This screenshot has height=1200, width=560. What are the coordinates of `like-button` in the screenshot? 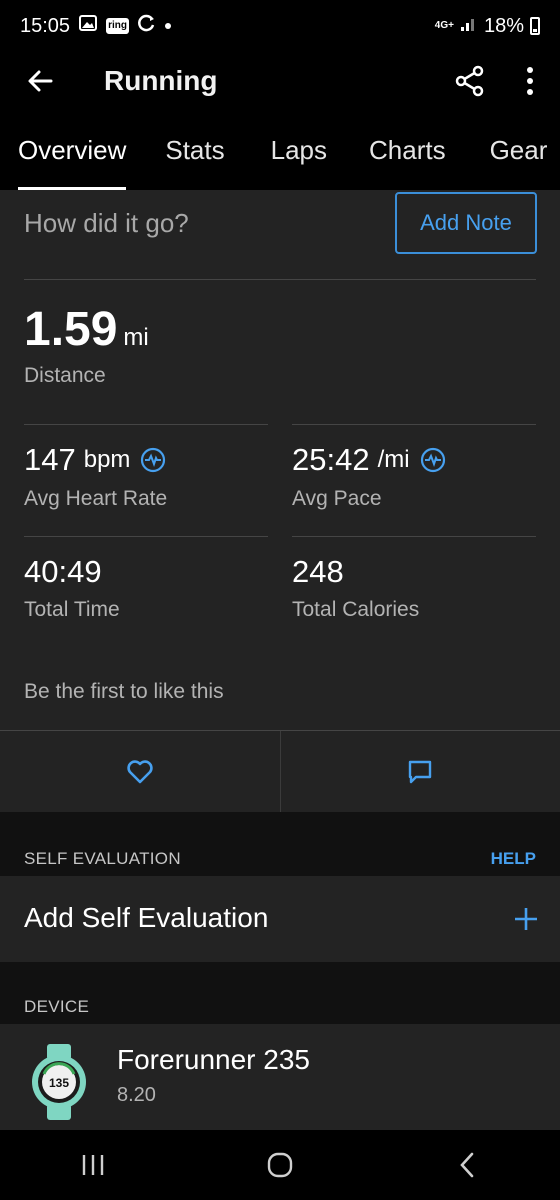 It's located at (140, 772).